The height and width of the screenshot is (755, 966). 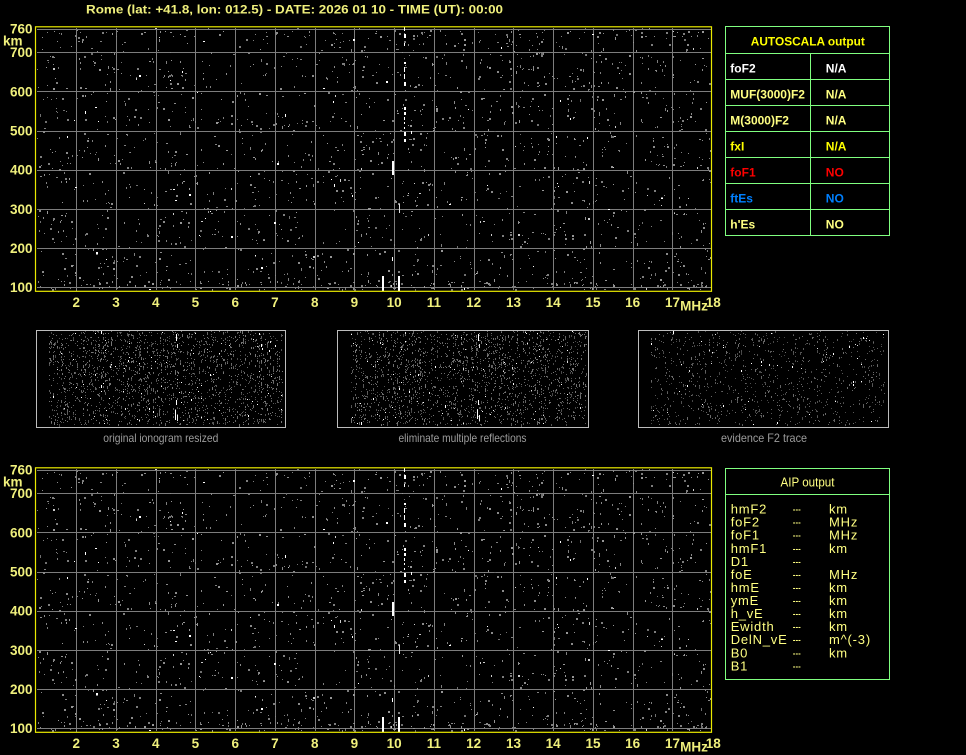 I want to click on svg-text: MUF(3000)F2, so click(x=767, y=95).